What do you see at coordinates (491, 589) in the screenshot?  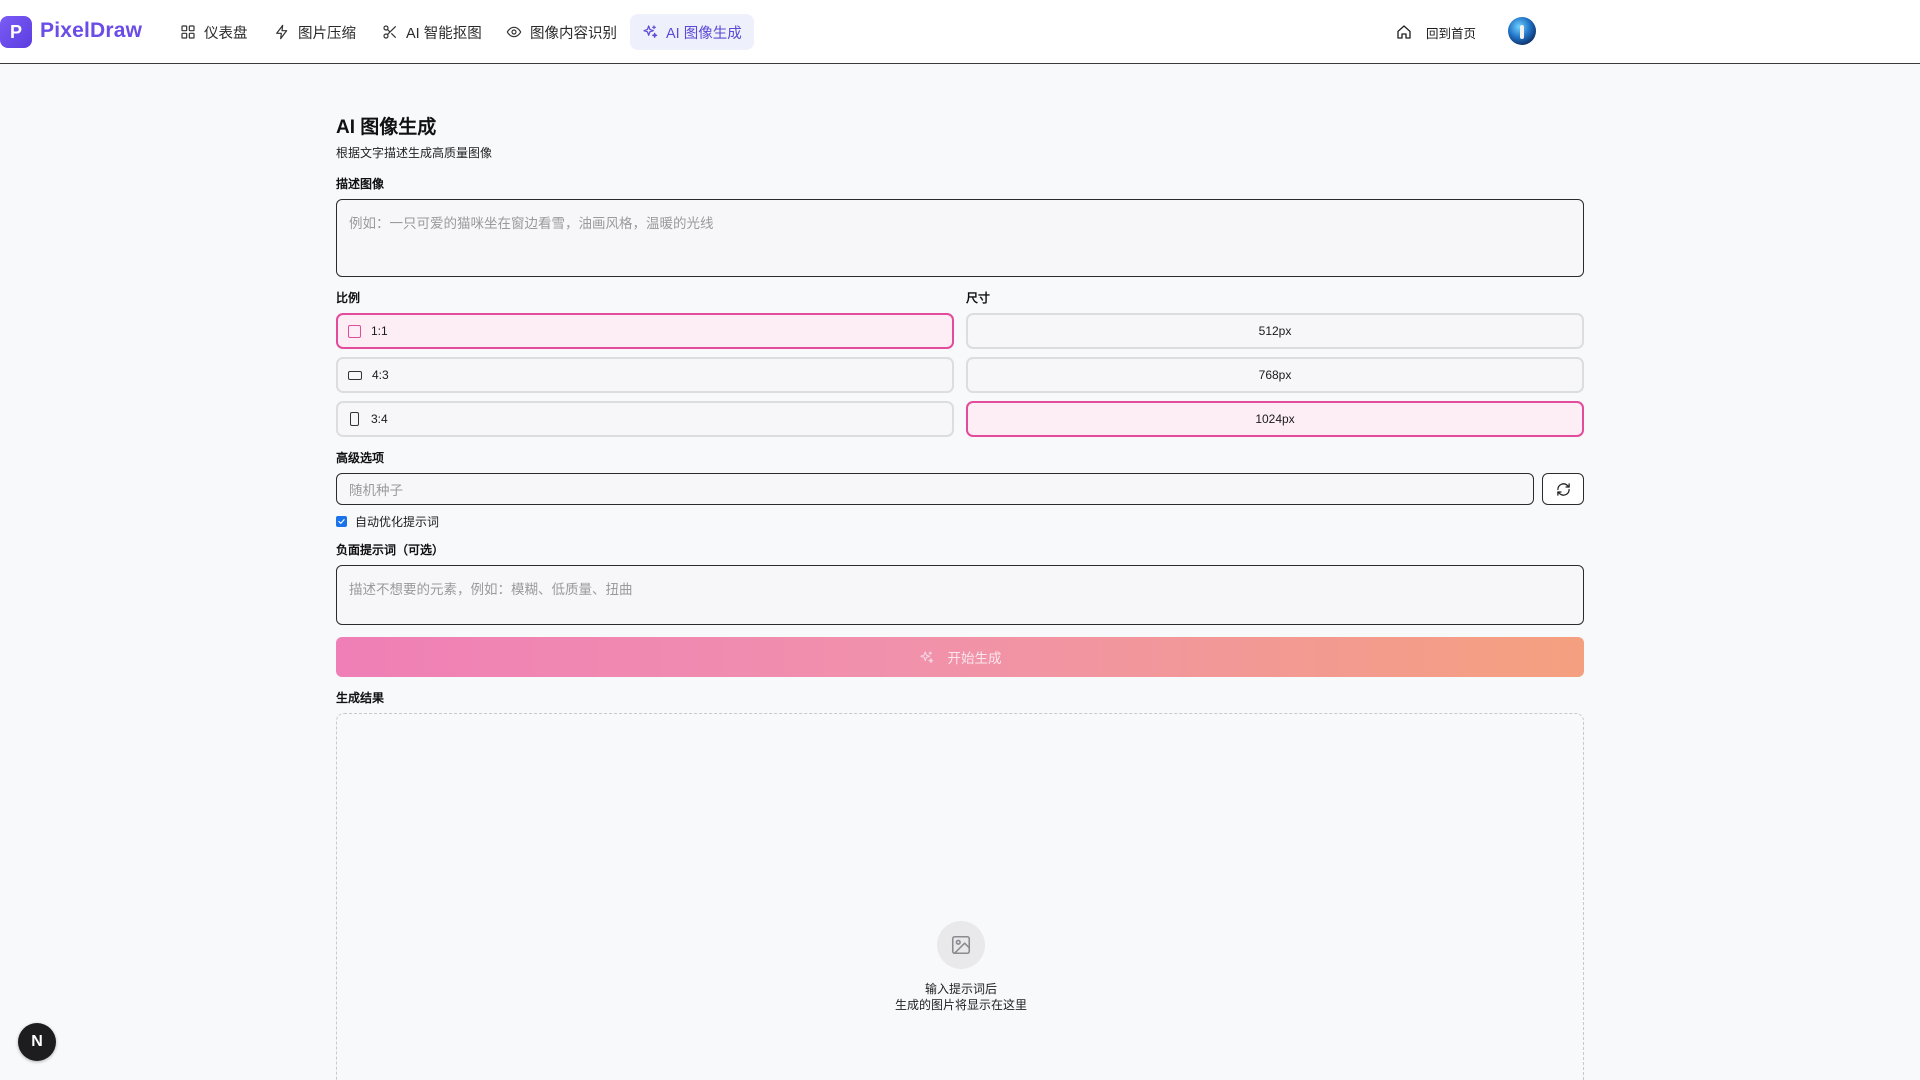 I see `negative-placeholder: 描述不想要的元素，例如：模糊、低质量、扭曲` at bounding box center [491, 589].